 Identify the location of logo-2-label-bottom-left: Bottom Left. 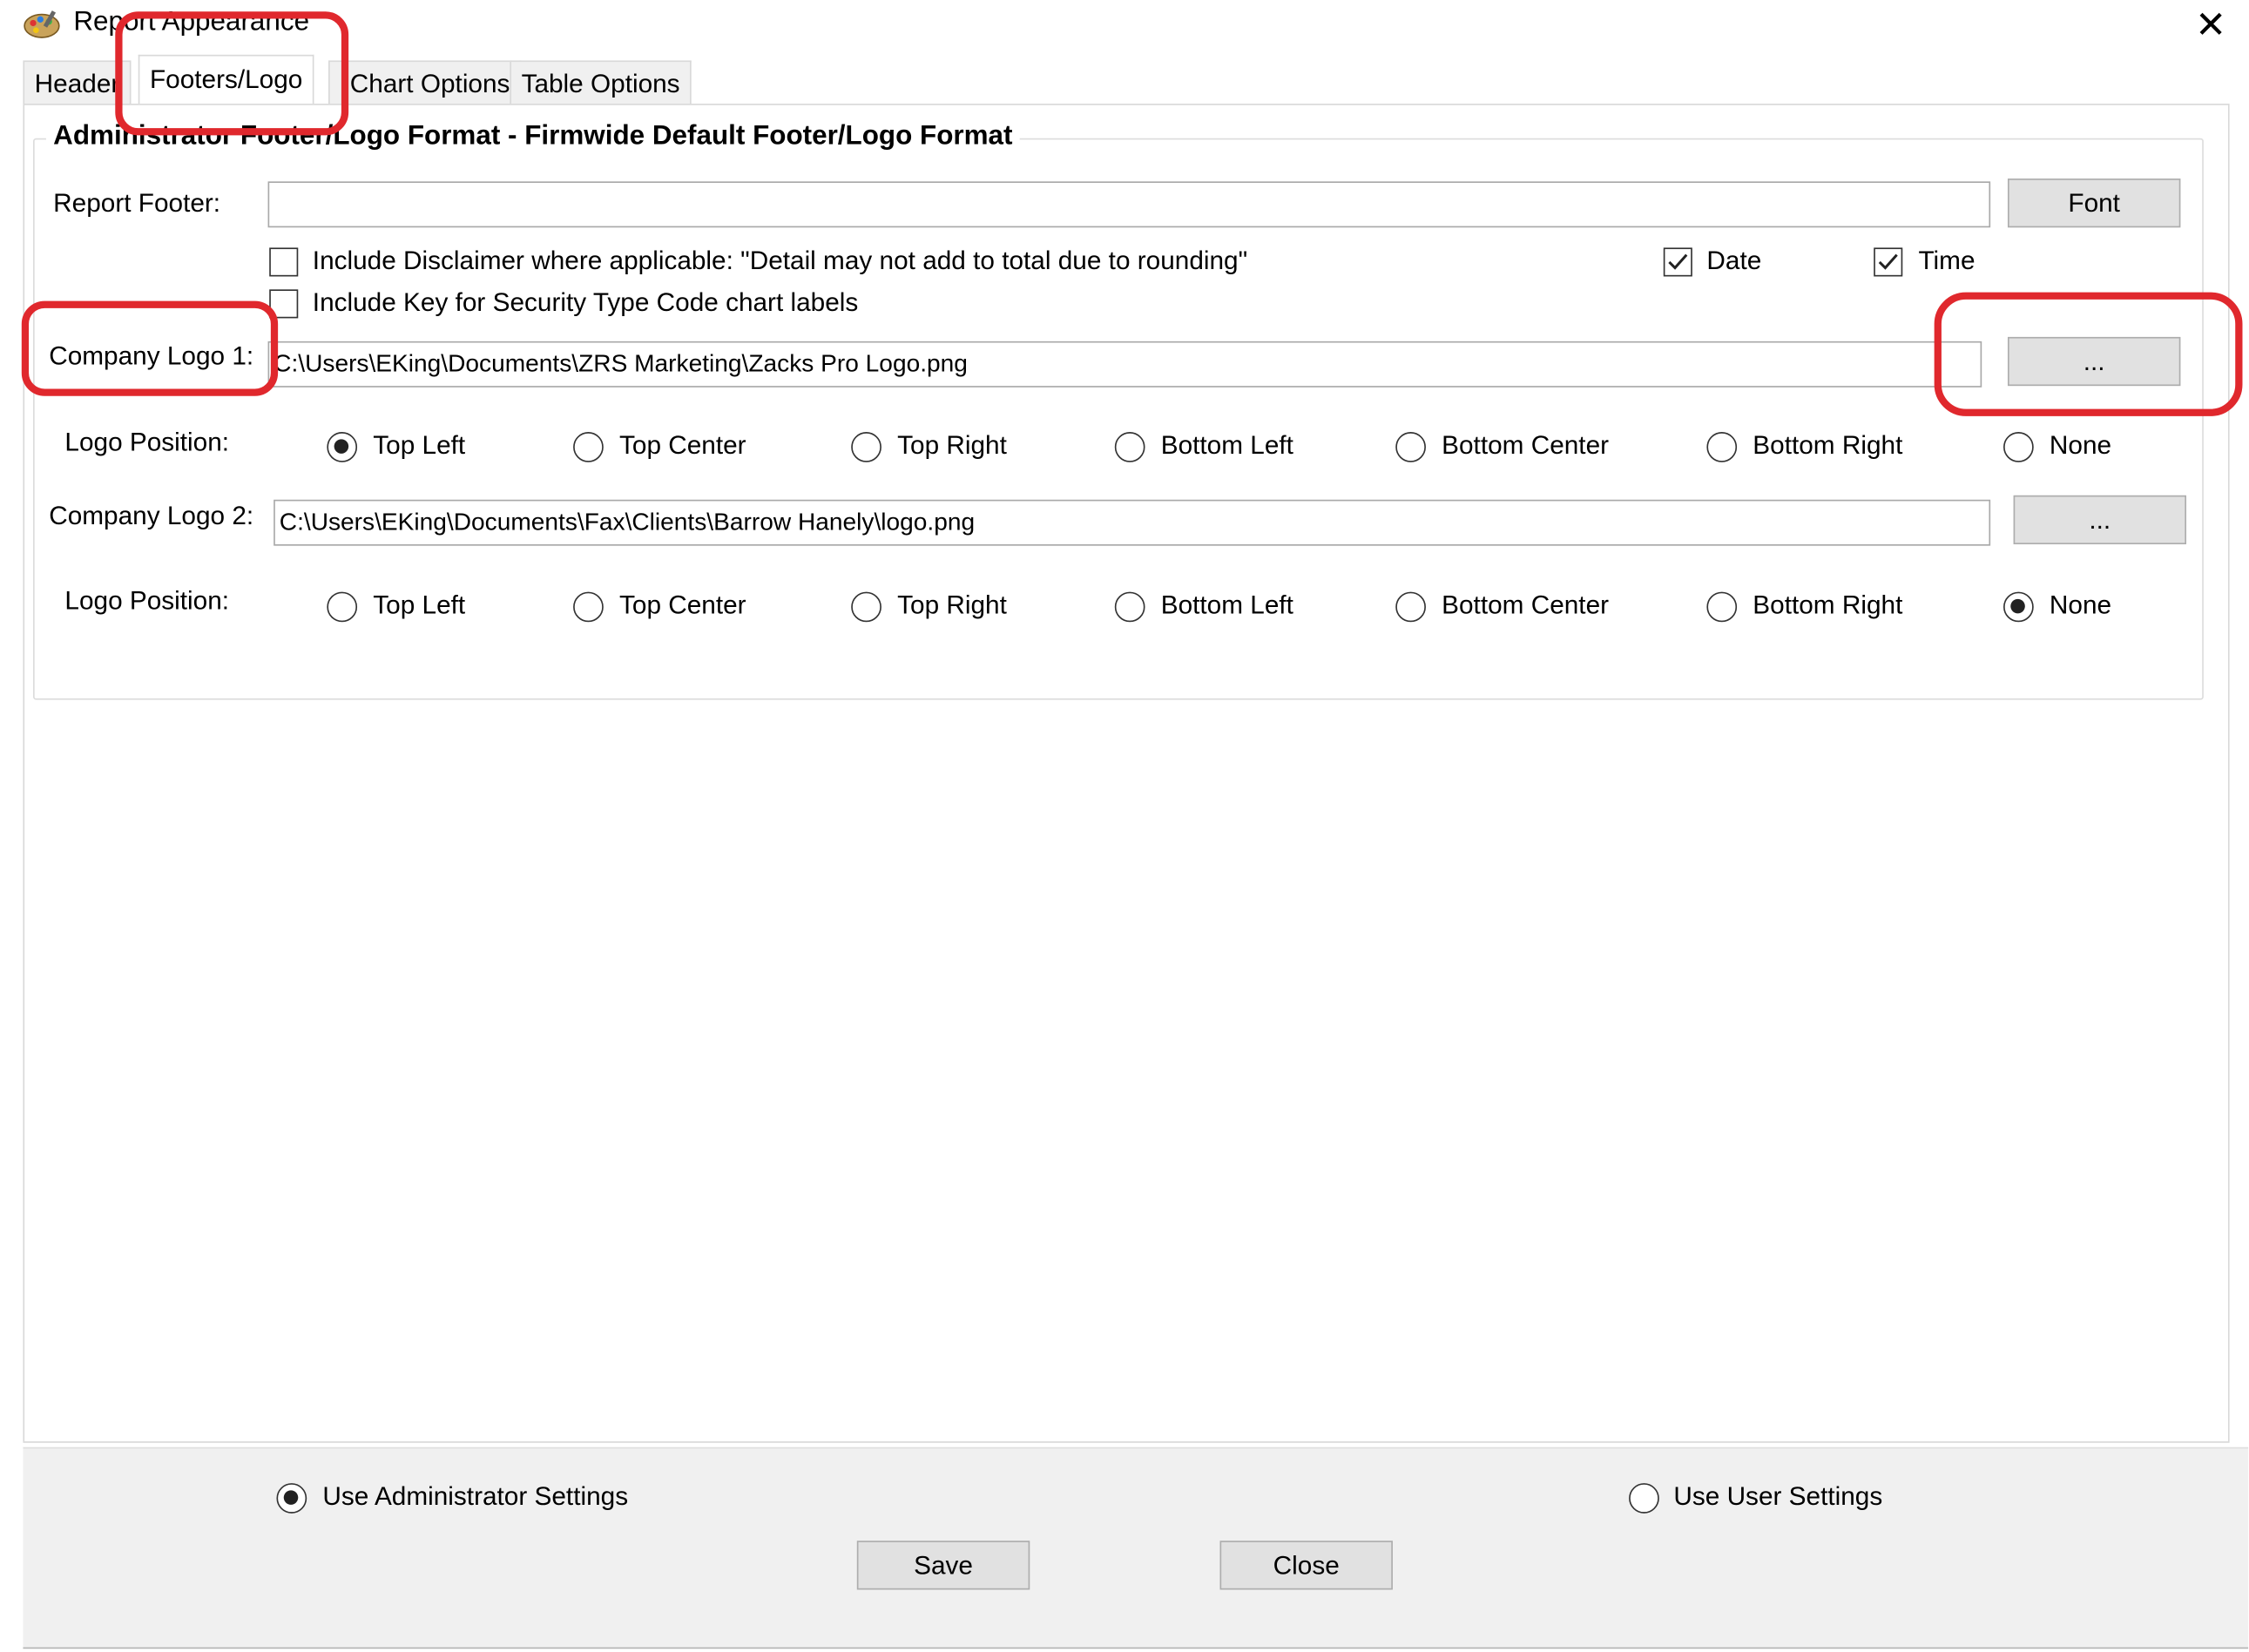
(1226, 605).